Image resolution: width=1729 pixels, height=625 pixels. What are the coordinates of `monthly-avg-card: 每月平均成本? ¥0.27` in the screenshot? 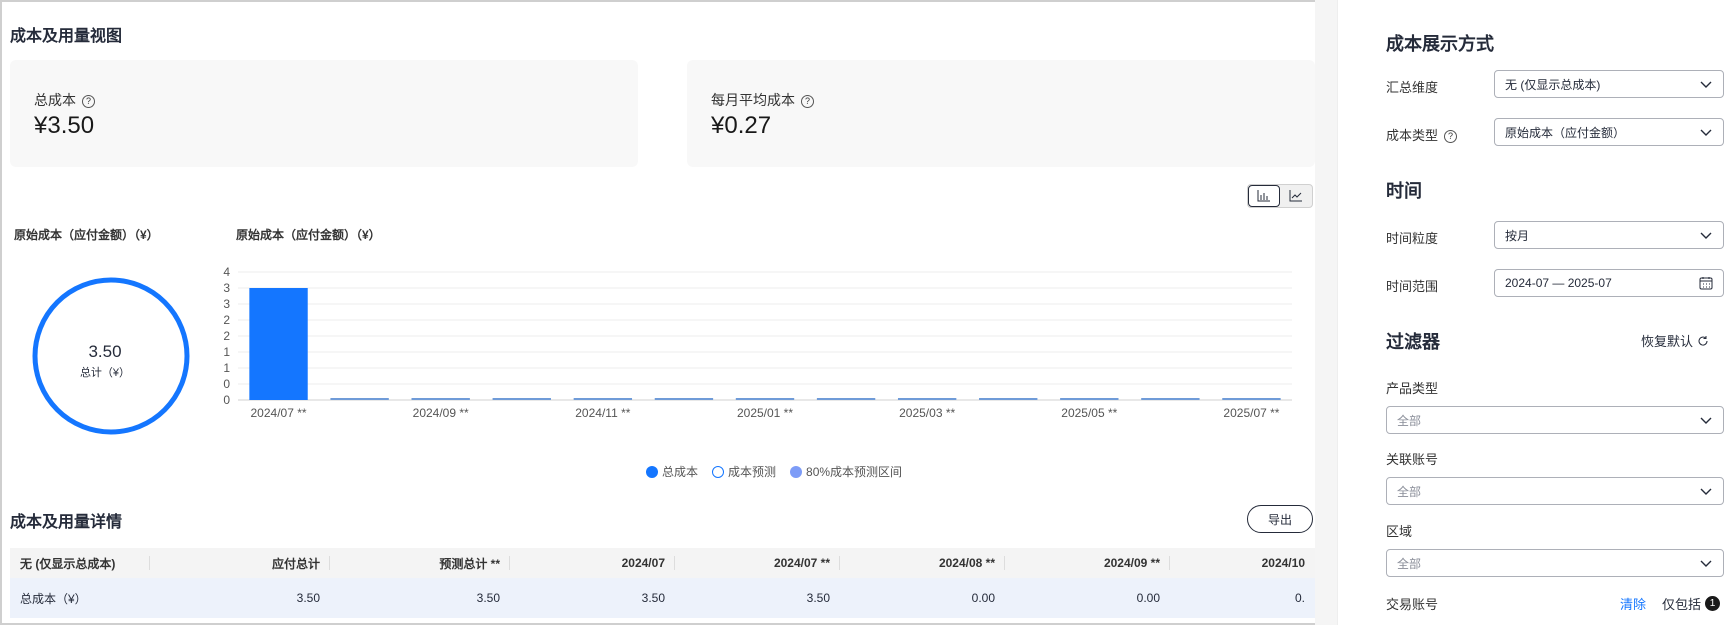 It's located at (1001, 113).